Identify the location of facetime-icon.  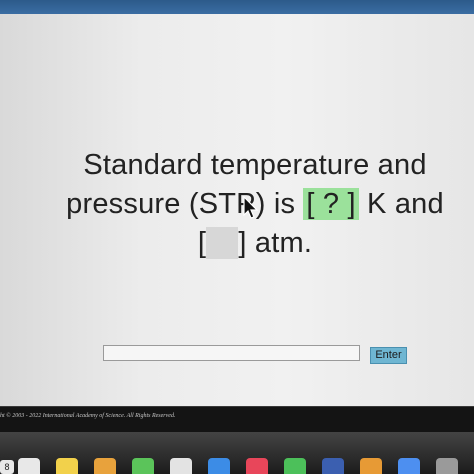
(295, 466).